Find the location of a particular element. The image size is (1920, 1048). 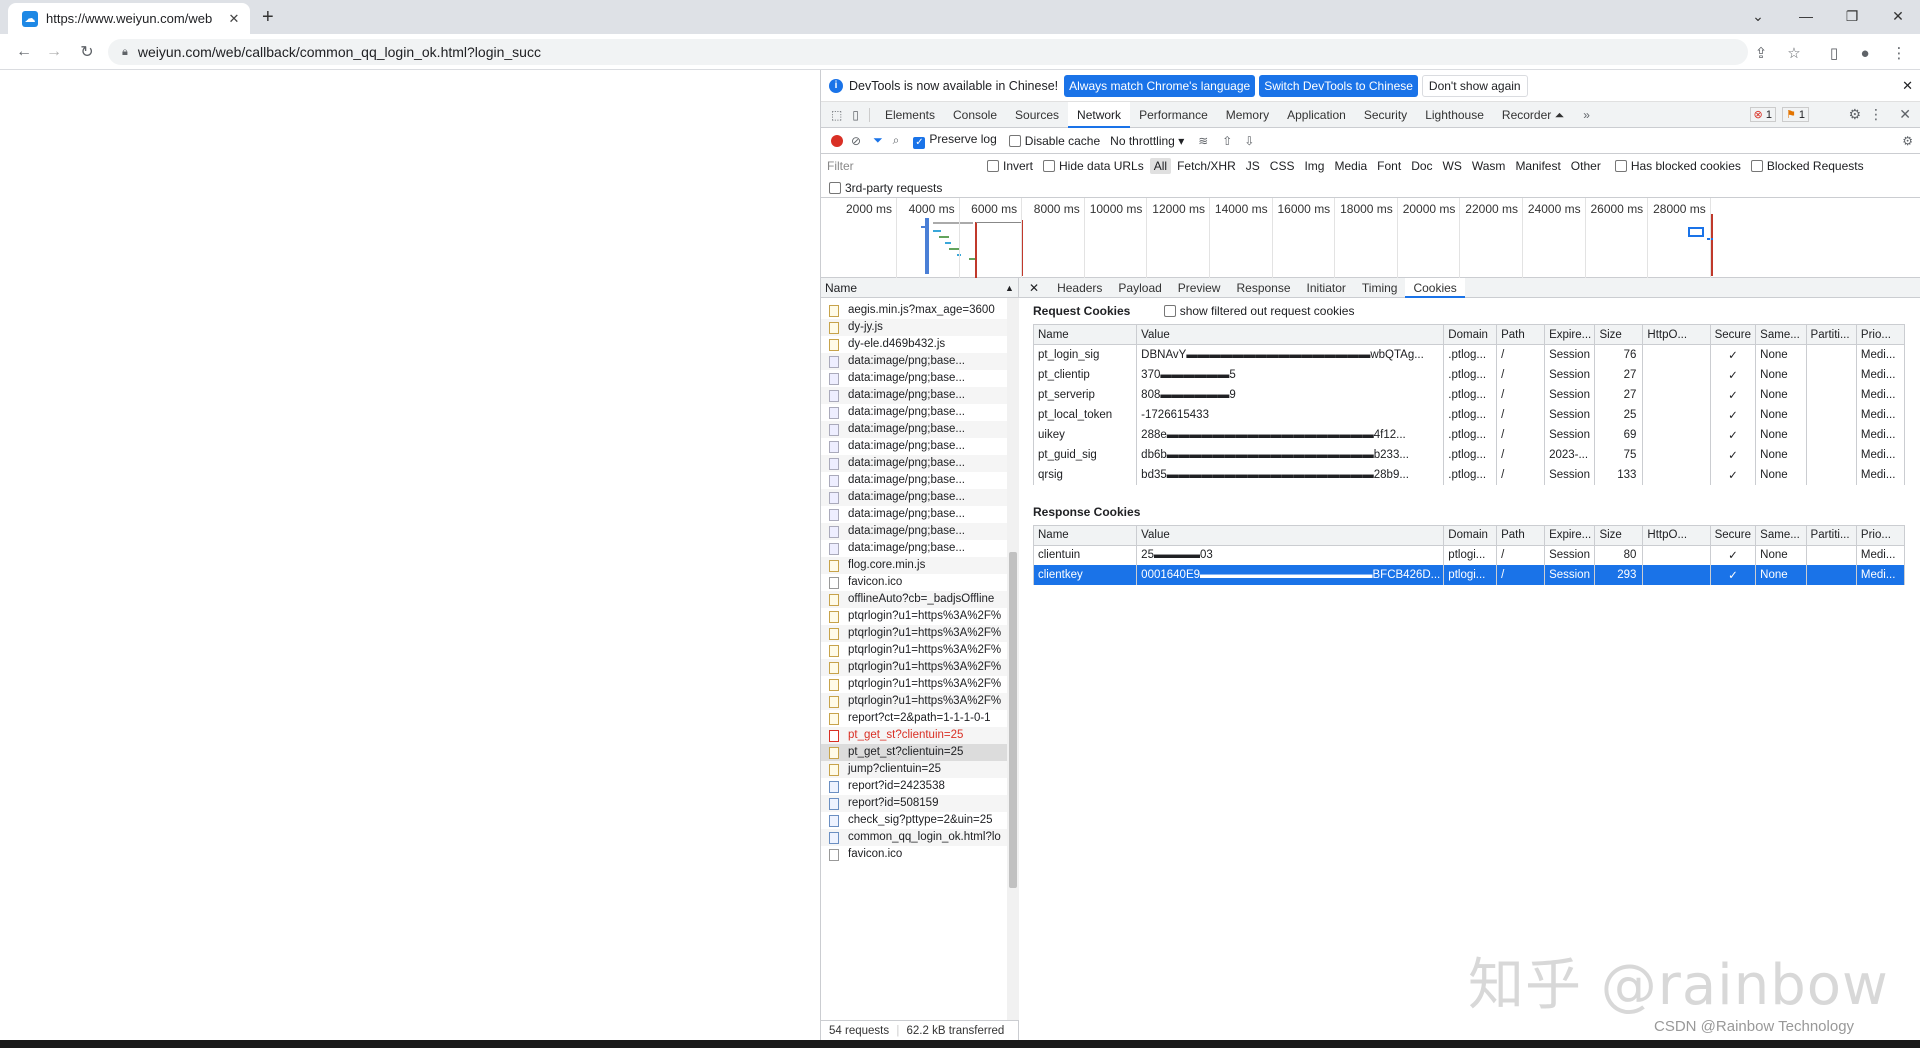

request-row: favicon.ico is located at coordinates (919, 854).